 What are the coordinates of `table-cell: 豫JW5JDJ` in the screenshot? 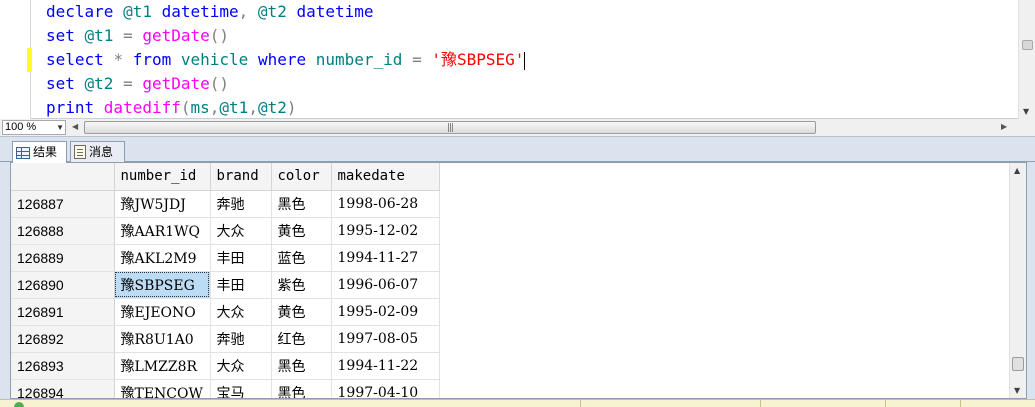 It's located at (162, 204).